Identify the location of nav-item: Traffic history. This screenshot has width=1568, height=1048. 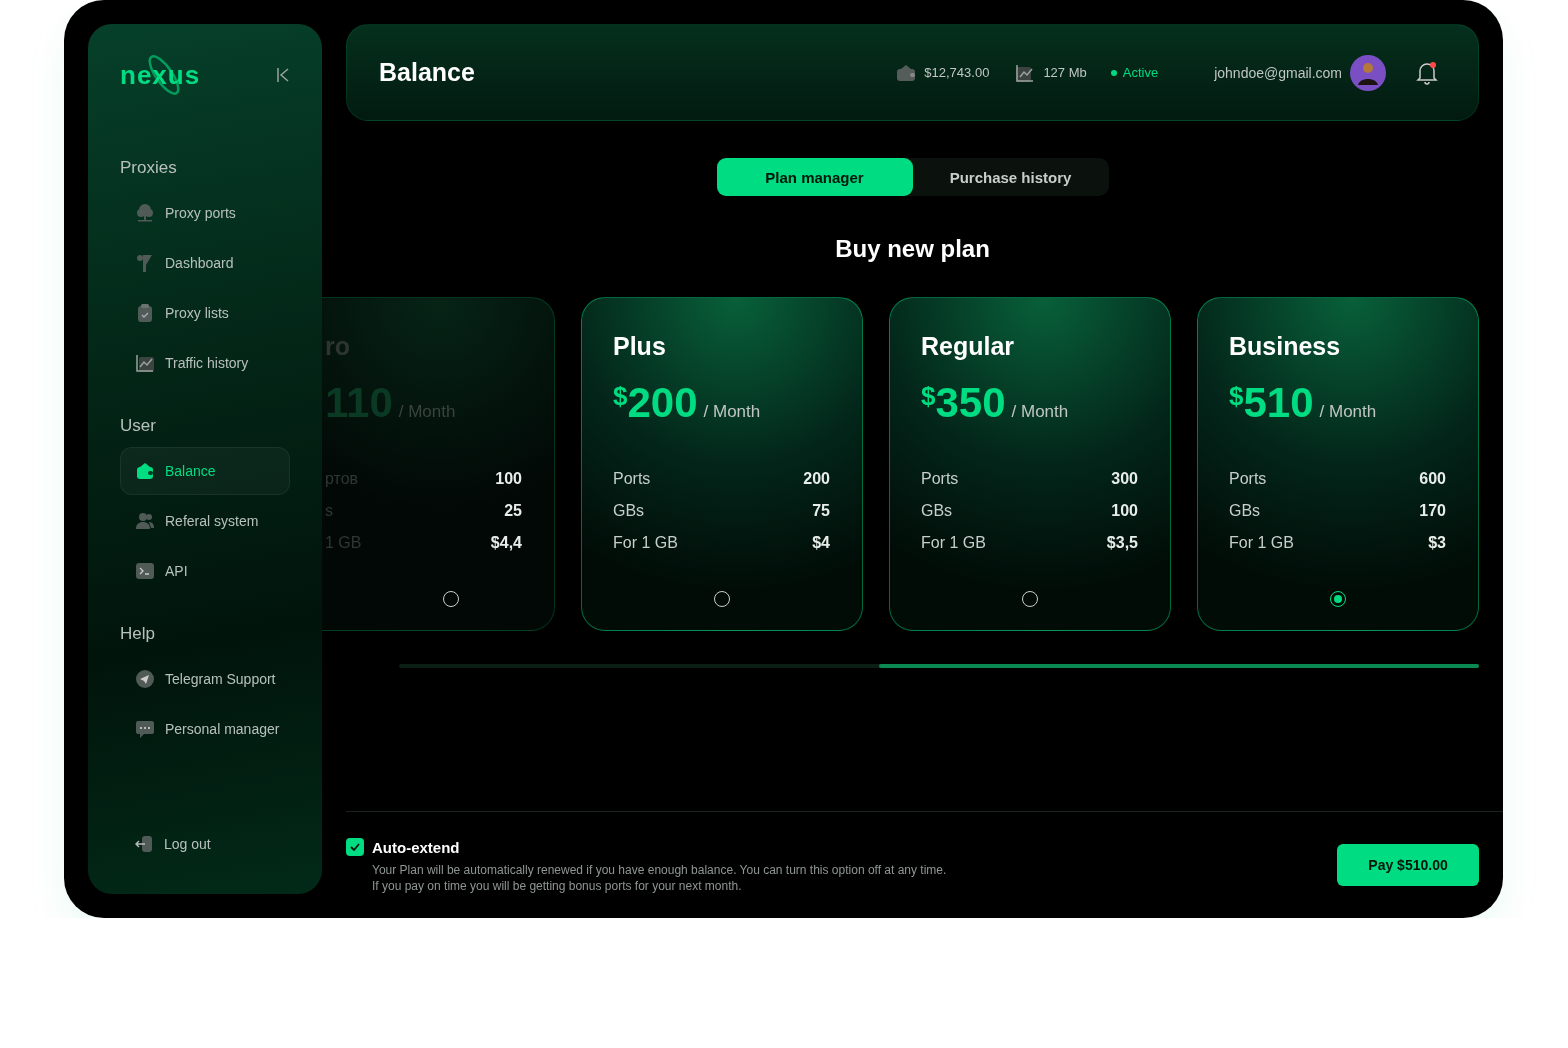
(205, 363).